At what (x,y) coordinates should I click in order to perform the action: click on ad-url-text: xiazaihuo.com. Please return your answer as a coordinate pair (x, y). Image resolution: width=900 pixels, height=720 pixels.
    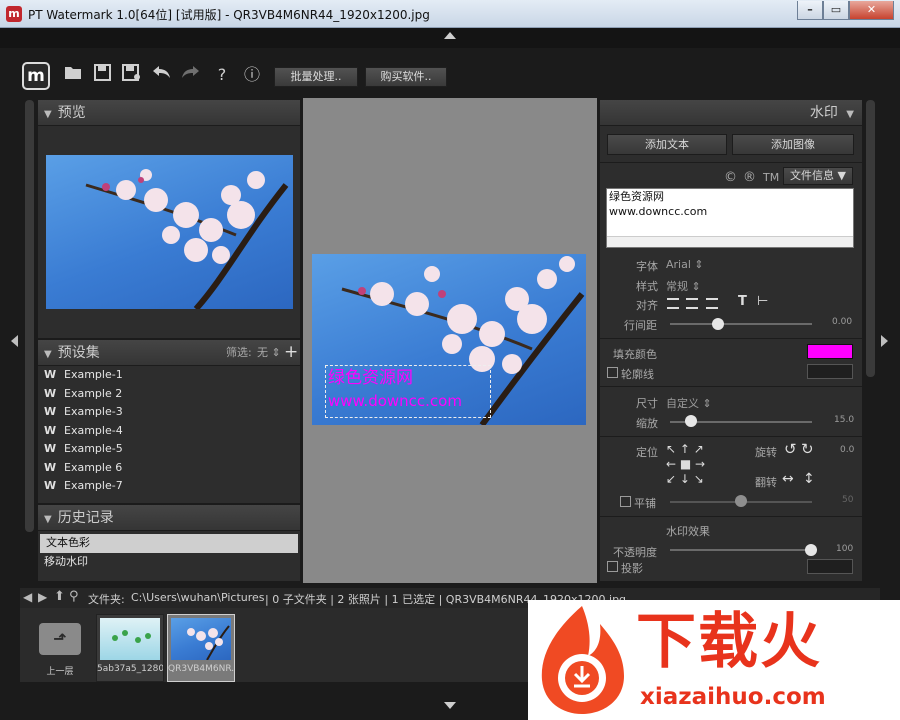
    Looking at the image, I should click on (733, 697).